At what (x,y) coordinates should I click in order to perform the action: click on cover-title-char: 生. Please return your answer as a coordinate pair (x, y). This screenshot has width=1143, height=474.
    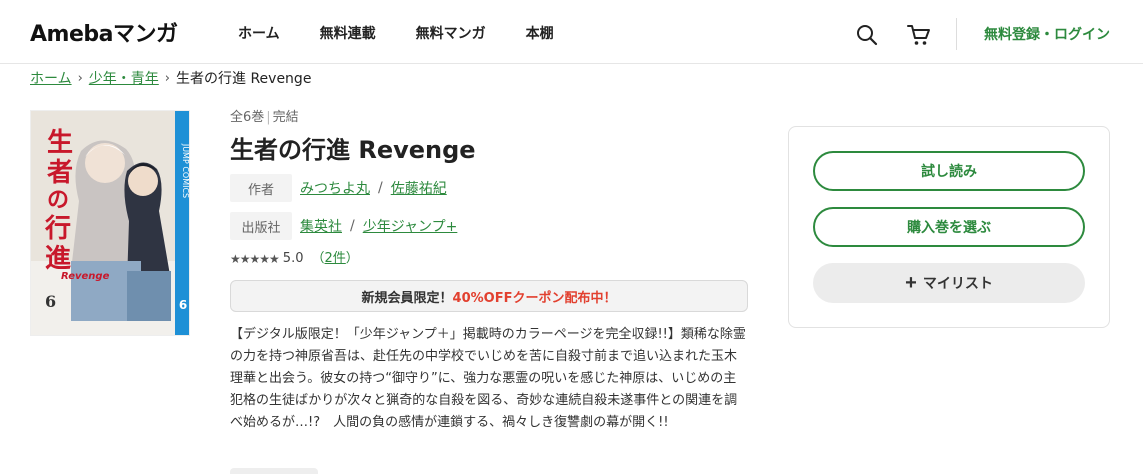
    Looking at the image, I should click on (60, 143).